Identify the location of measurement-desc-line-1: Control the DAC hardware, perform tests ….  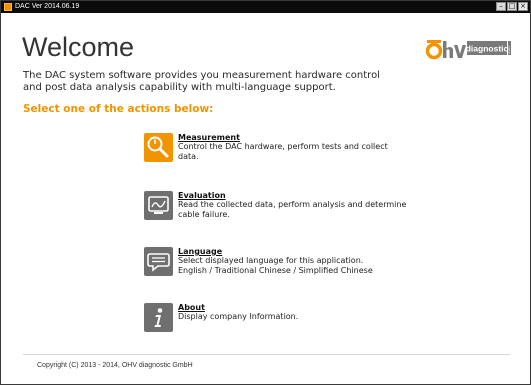
(283, 146).